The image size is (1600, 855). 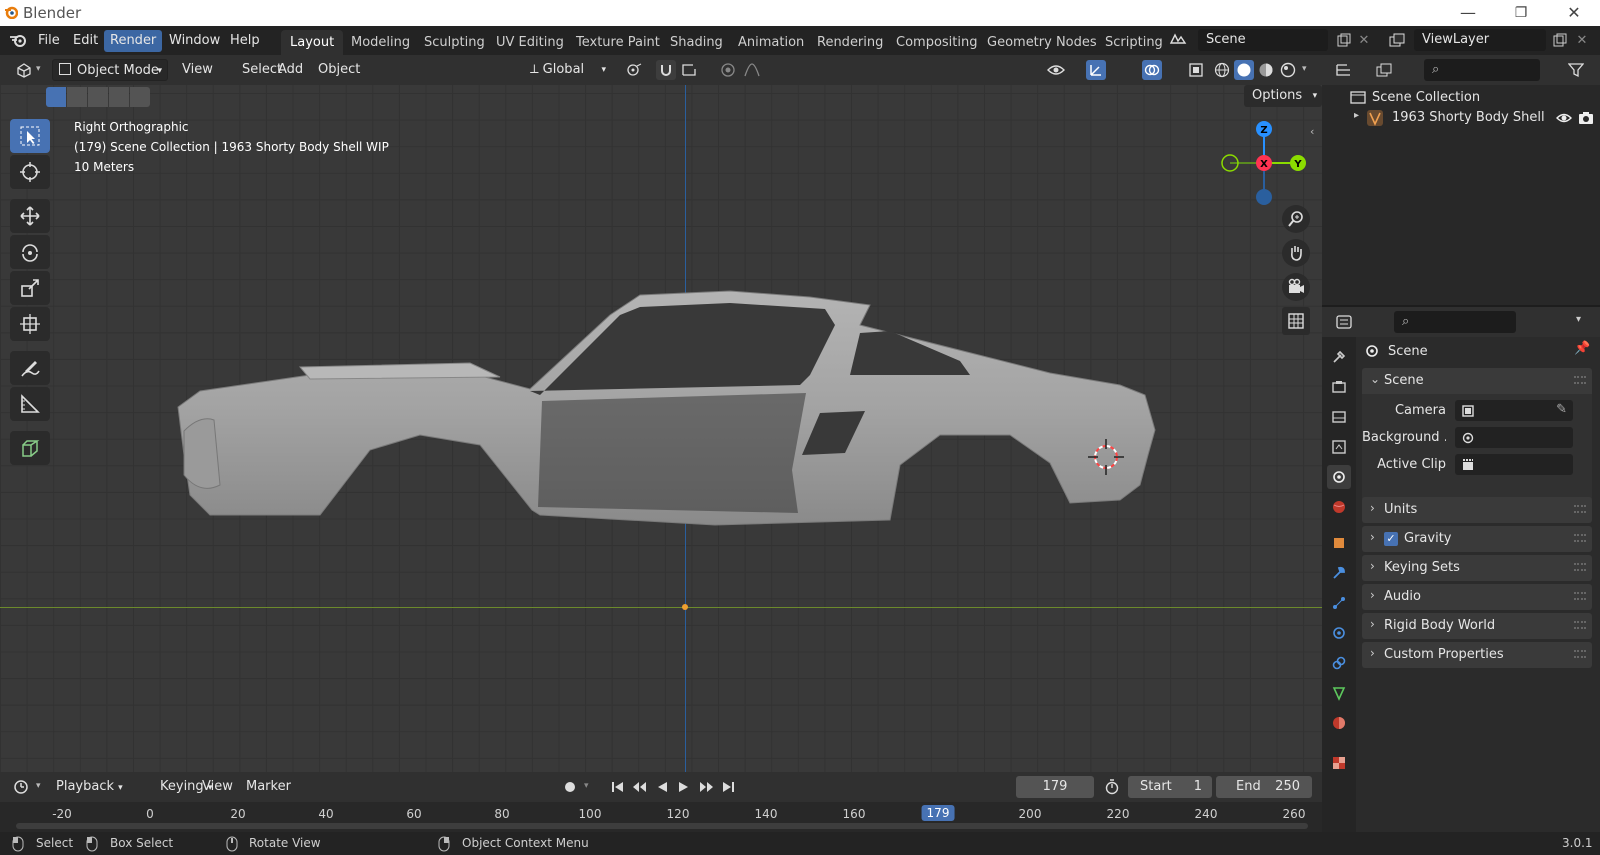 What do you see at coordinates (18, 40) in the screenshot?
I see `blender-menu-icon` at bounding box center [18, 40].